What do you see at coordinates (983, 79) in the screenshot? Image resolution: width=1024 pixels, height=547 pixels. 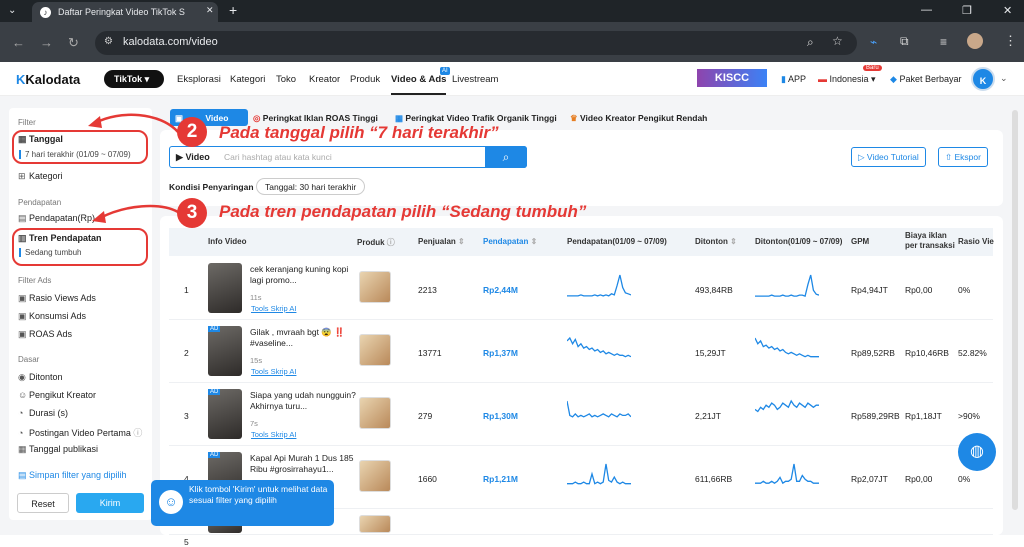 I see `user-avatar: K` at bounding box center [983, 79].